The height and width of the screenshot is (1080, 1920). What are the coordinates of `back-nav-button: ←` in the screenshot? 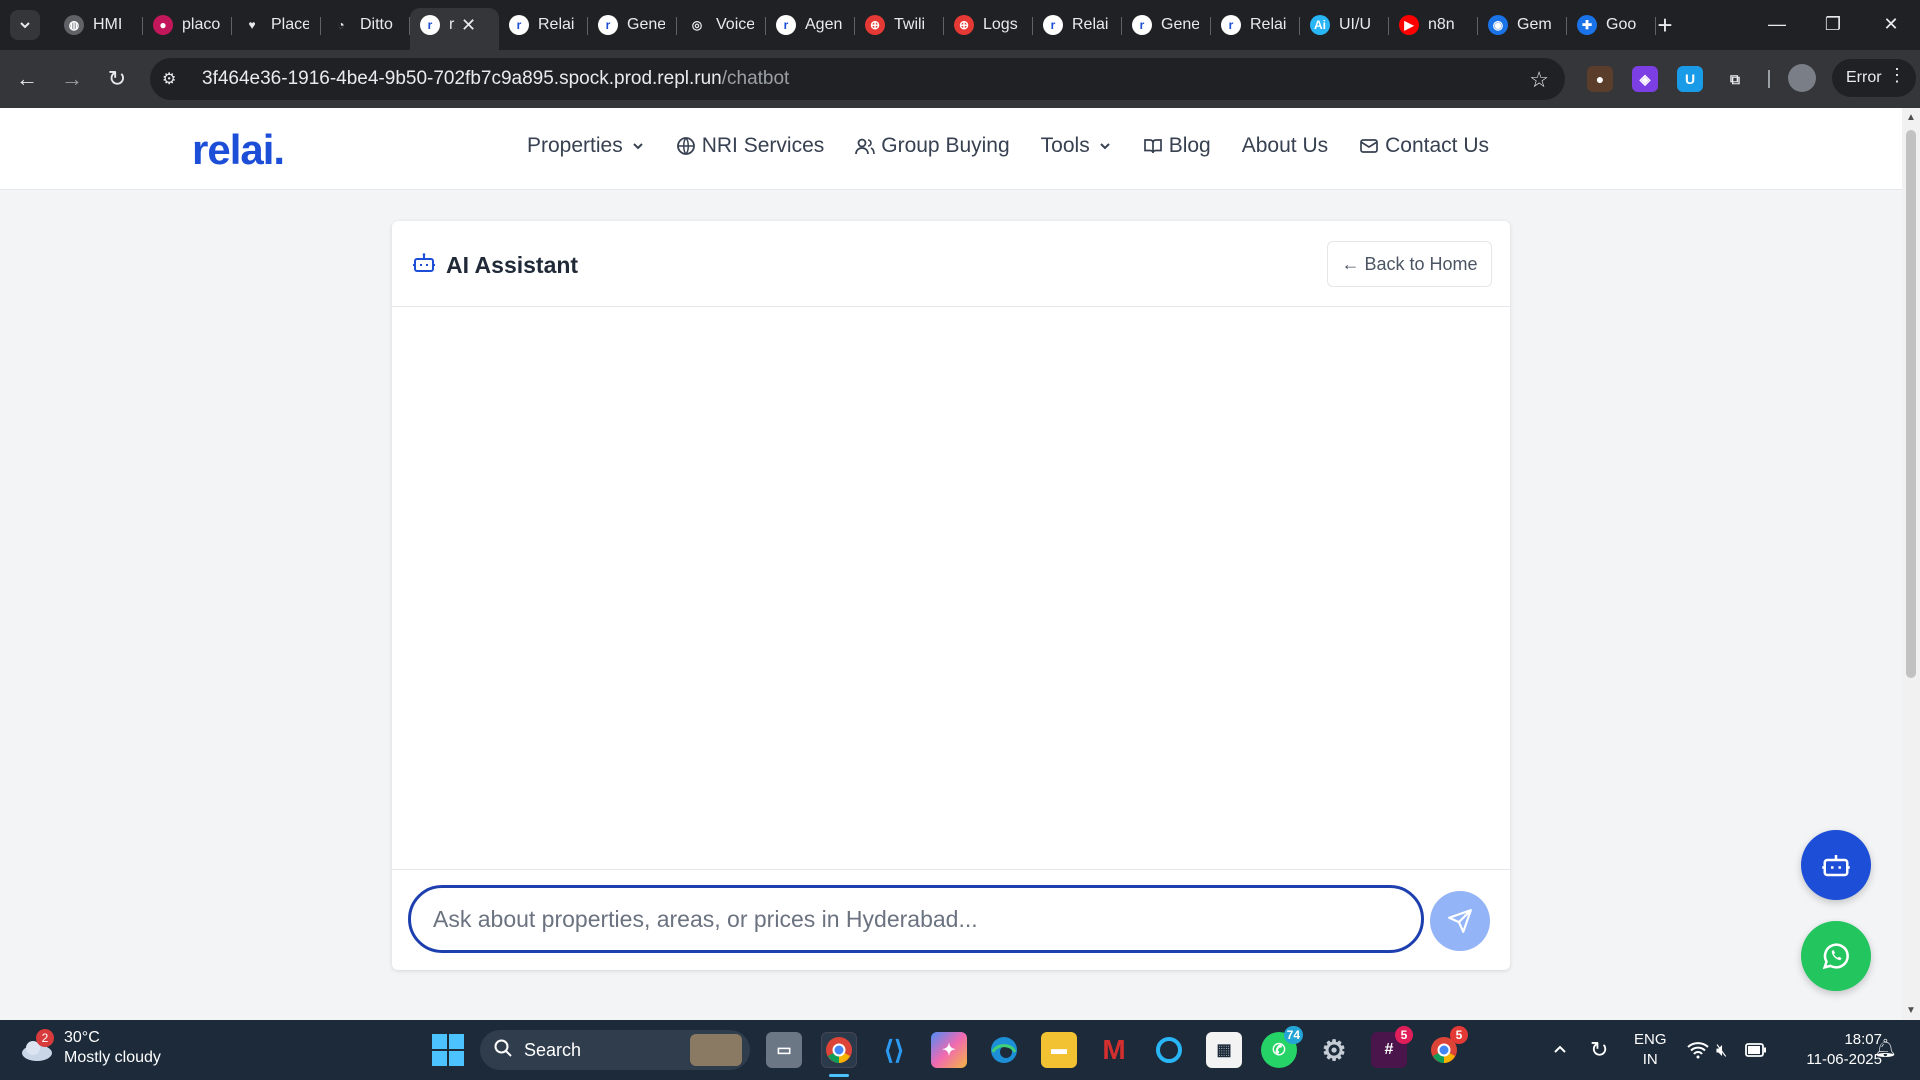 It's located at (27, 79).